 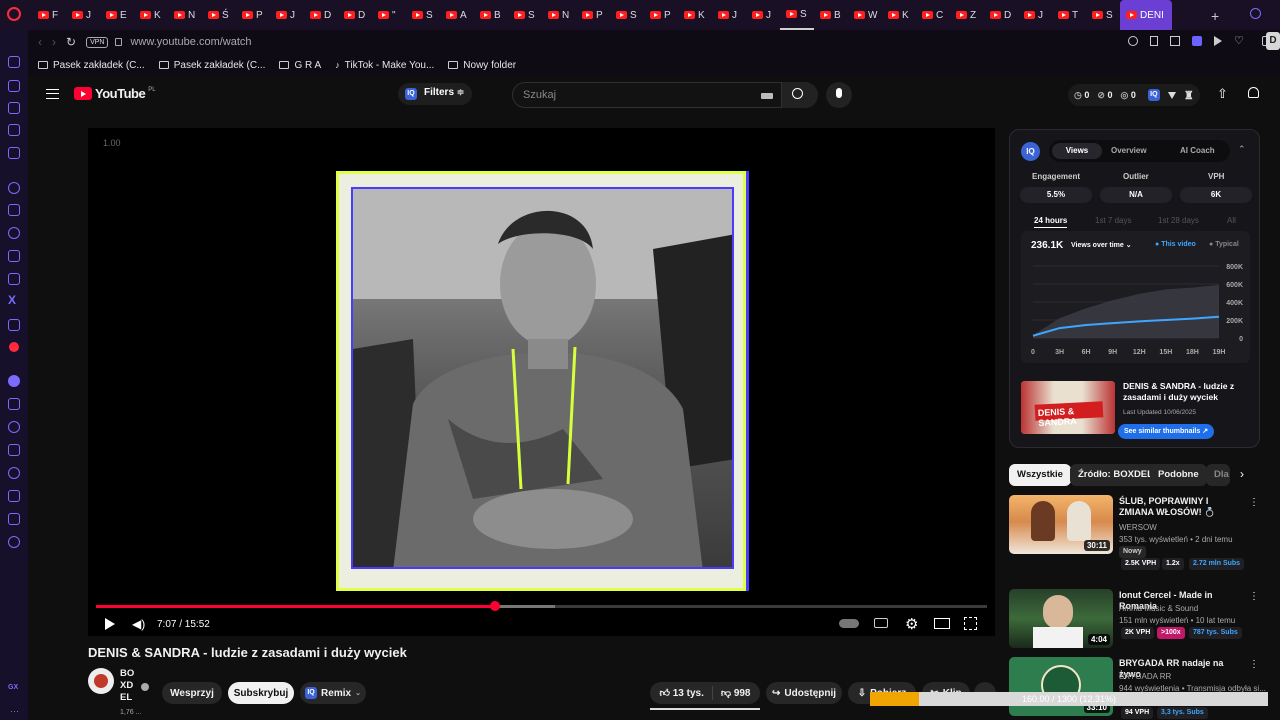 I want to click on voice-search-button, so click(x=839, y=95).